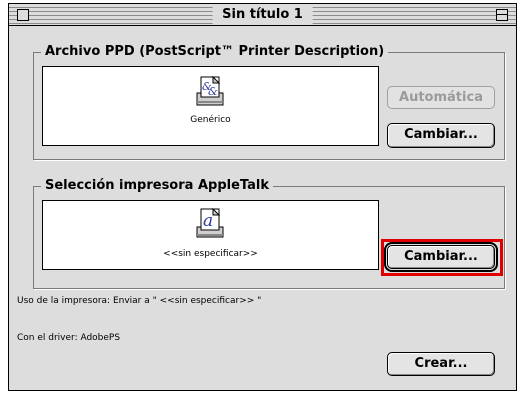  I want to click on close-box-icon, so click(23, 15).